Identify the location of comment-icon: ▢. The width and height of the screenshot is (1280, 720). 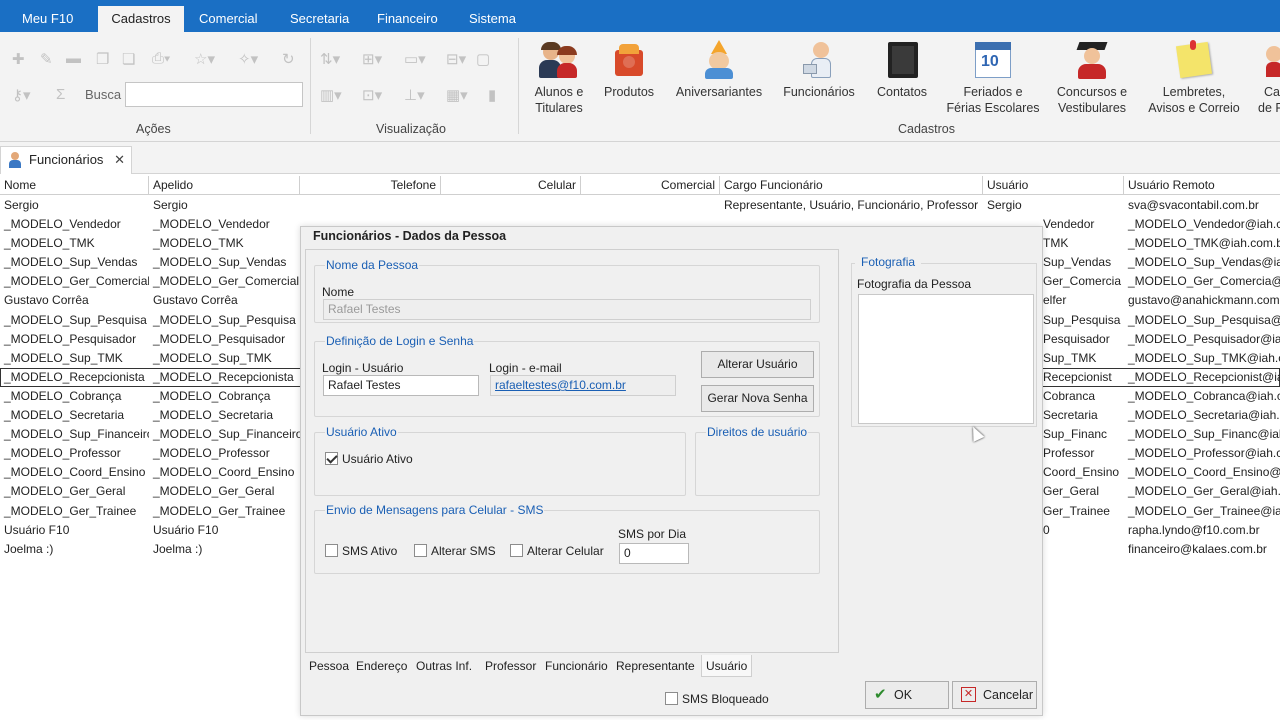
(483, 59).